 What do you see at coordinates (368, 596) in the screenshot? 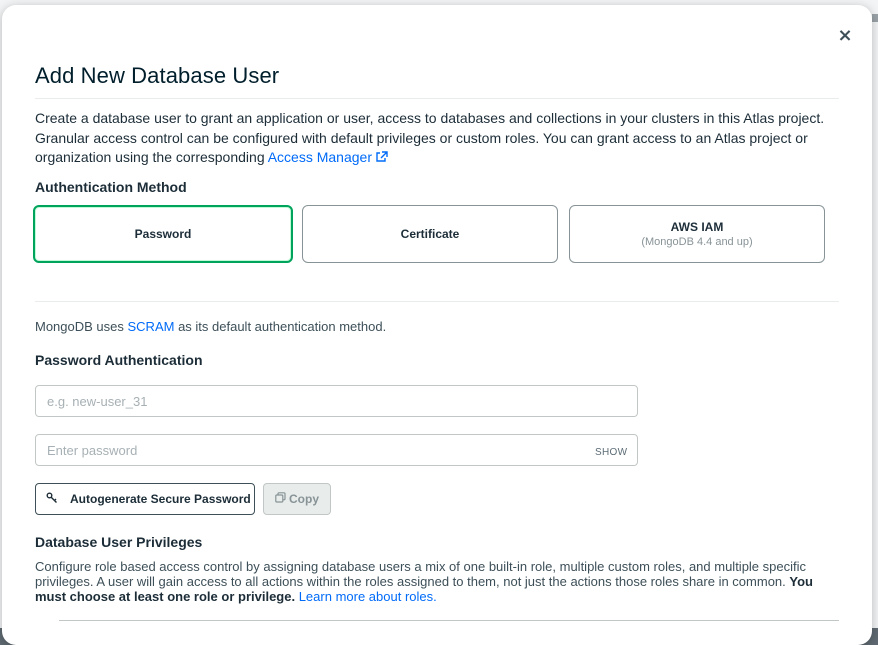
I see `learn-more-roles-link: Learn more about roles.` at bounding box center [368, 596].